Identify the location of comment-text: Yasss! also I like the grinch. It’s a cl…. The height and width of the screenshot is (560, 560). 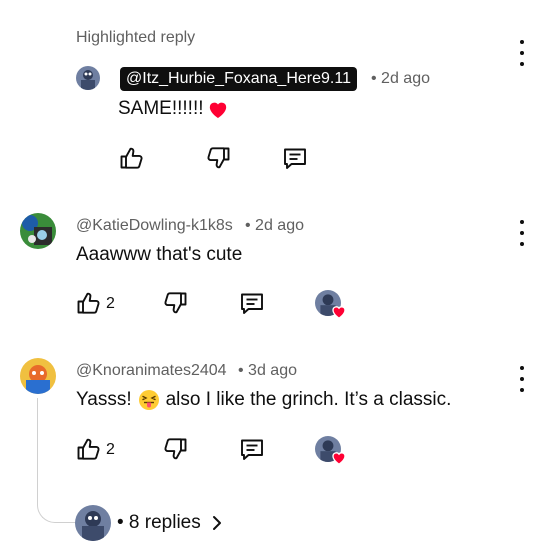
(264, 399).